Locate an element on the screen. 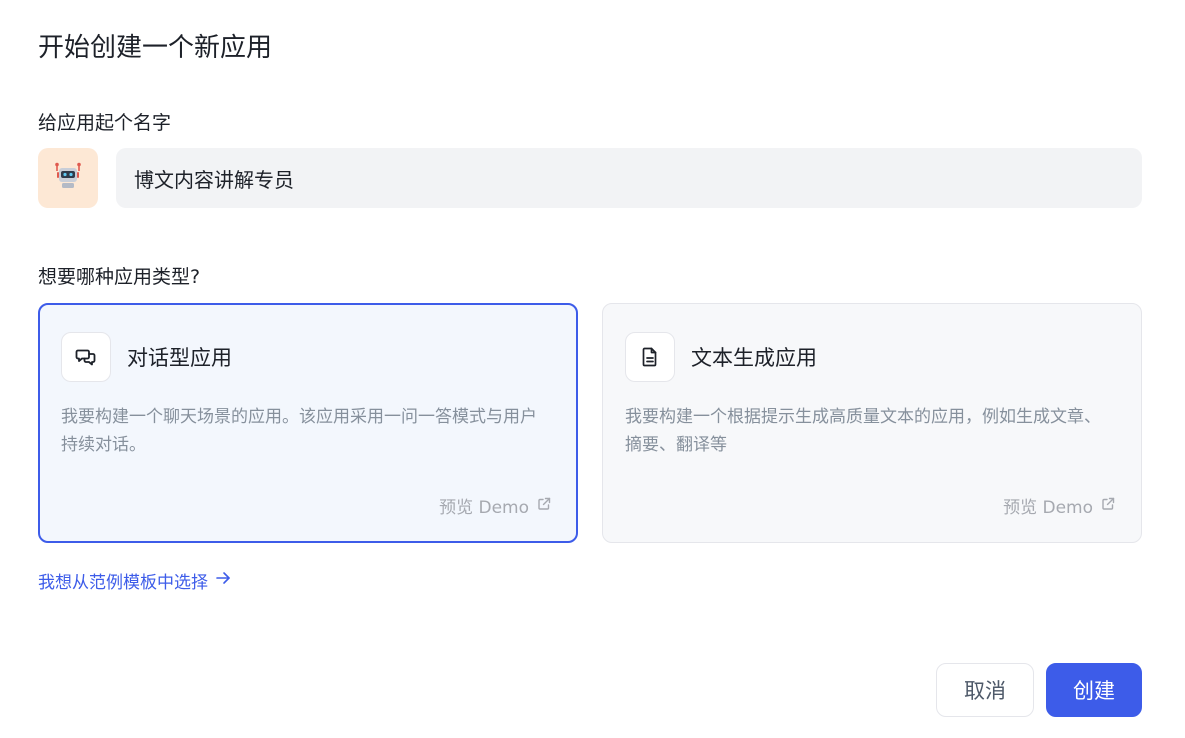 This screenshot has width=1185, height=738. template-link-label: 我想从范例模板中选择 is located at coordinates (123, 583).